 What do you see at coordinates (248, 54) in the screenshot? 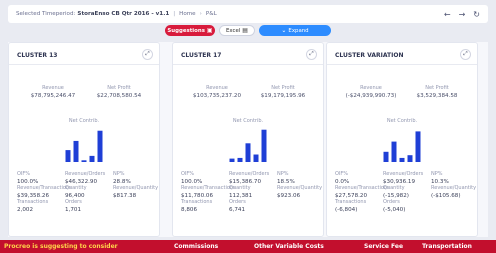
I see `card-header: CLUSTER 17 ⤢` at bounding box center [248, 54].